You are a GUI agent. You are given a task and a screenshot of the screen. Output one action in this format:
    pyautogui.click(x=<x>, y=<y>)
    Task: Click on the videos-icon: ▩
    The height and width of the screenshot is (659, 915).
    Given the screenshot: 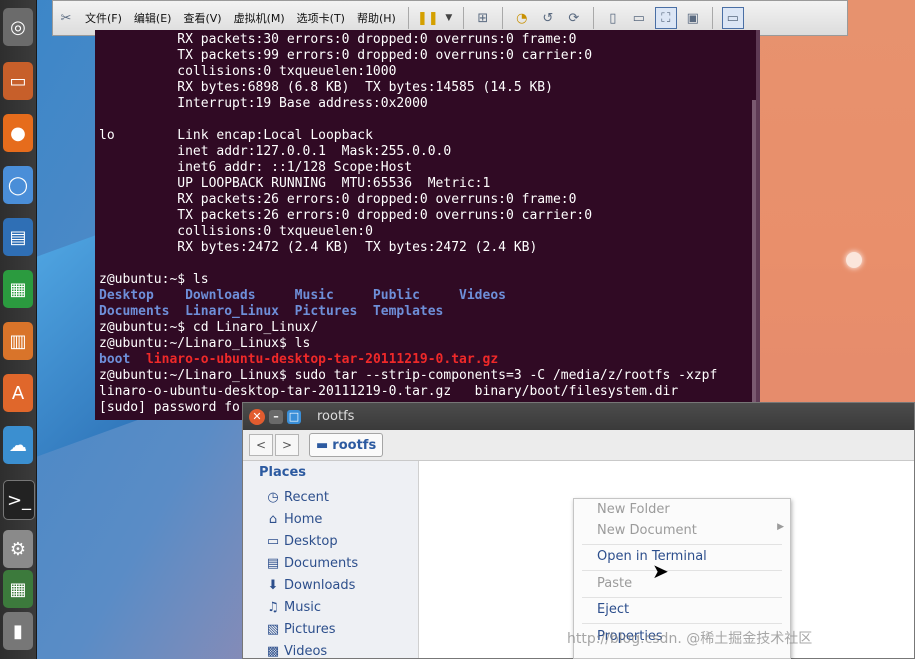 What is the action you would take?
    pyautogui.click(x=273, y=651)
    